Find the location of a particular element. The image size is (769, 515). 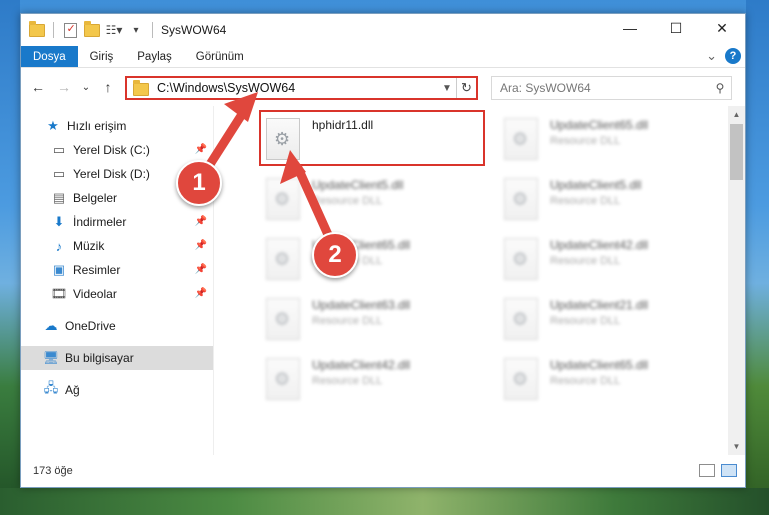

file-name: UpdateClient65.dll is located at coordinates (599, 365).